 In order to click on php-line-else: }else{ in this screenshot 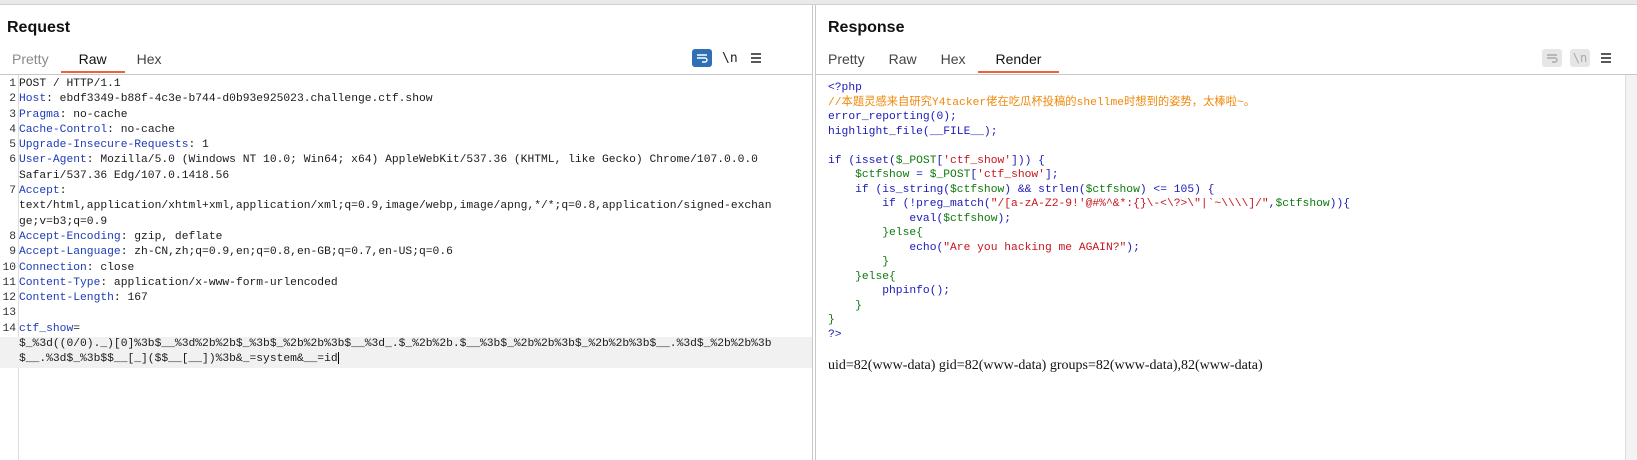, I will do `click(875, 233)`.